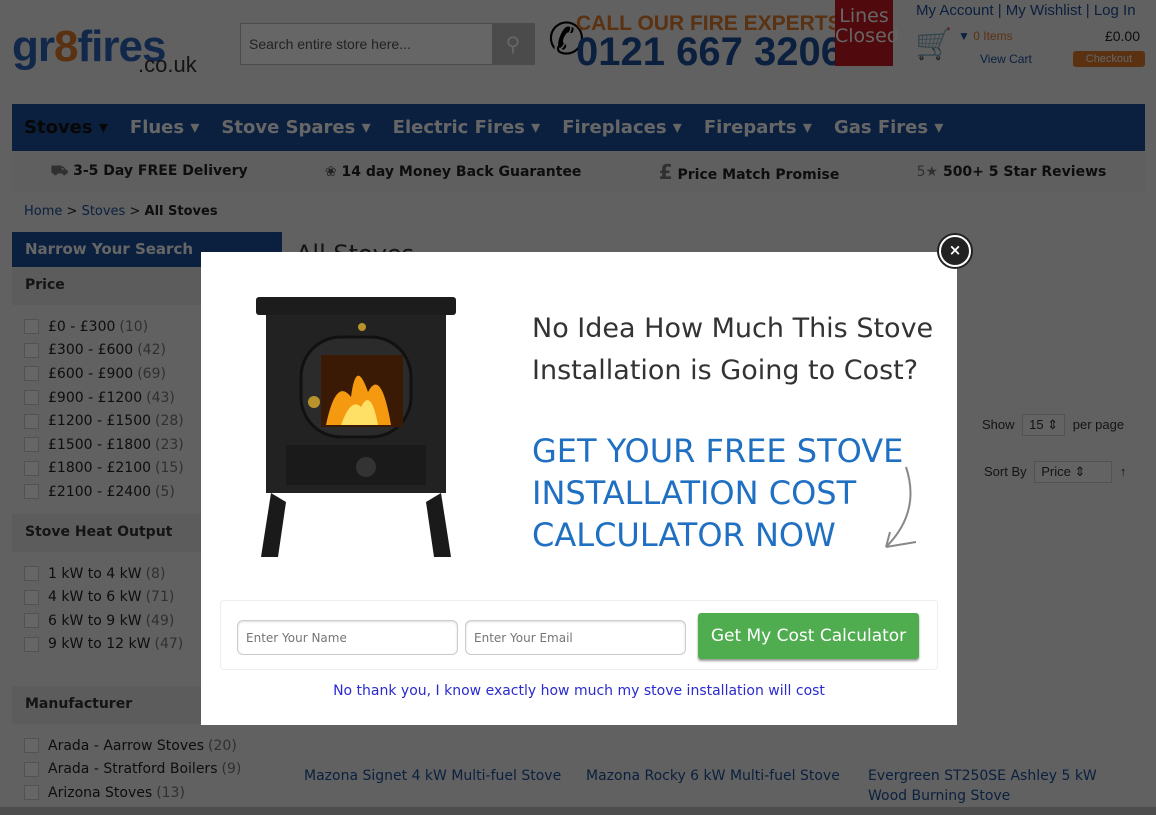 This screenshot has width=1156, height=815. What do you see at coordinates (100, 792) in the screenshot?
I see `filter-label: Arizona Stoves` at bounding box center [100, 792].